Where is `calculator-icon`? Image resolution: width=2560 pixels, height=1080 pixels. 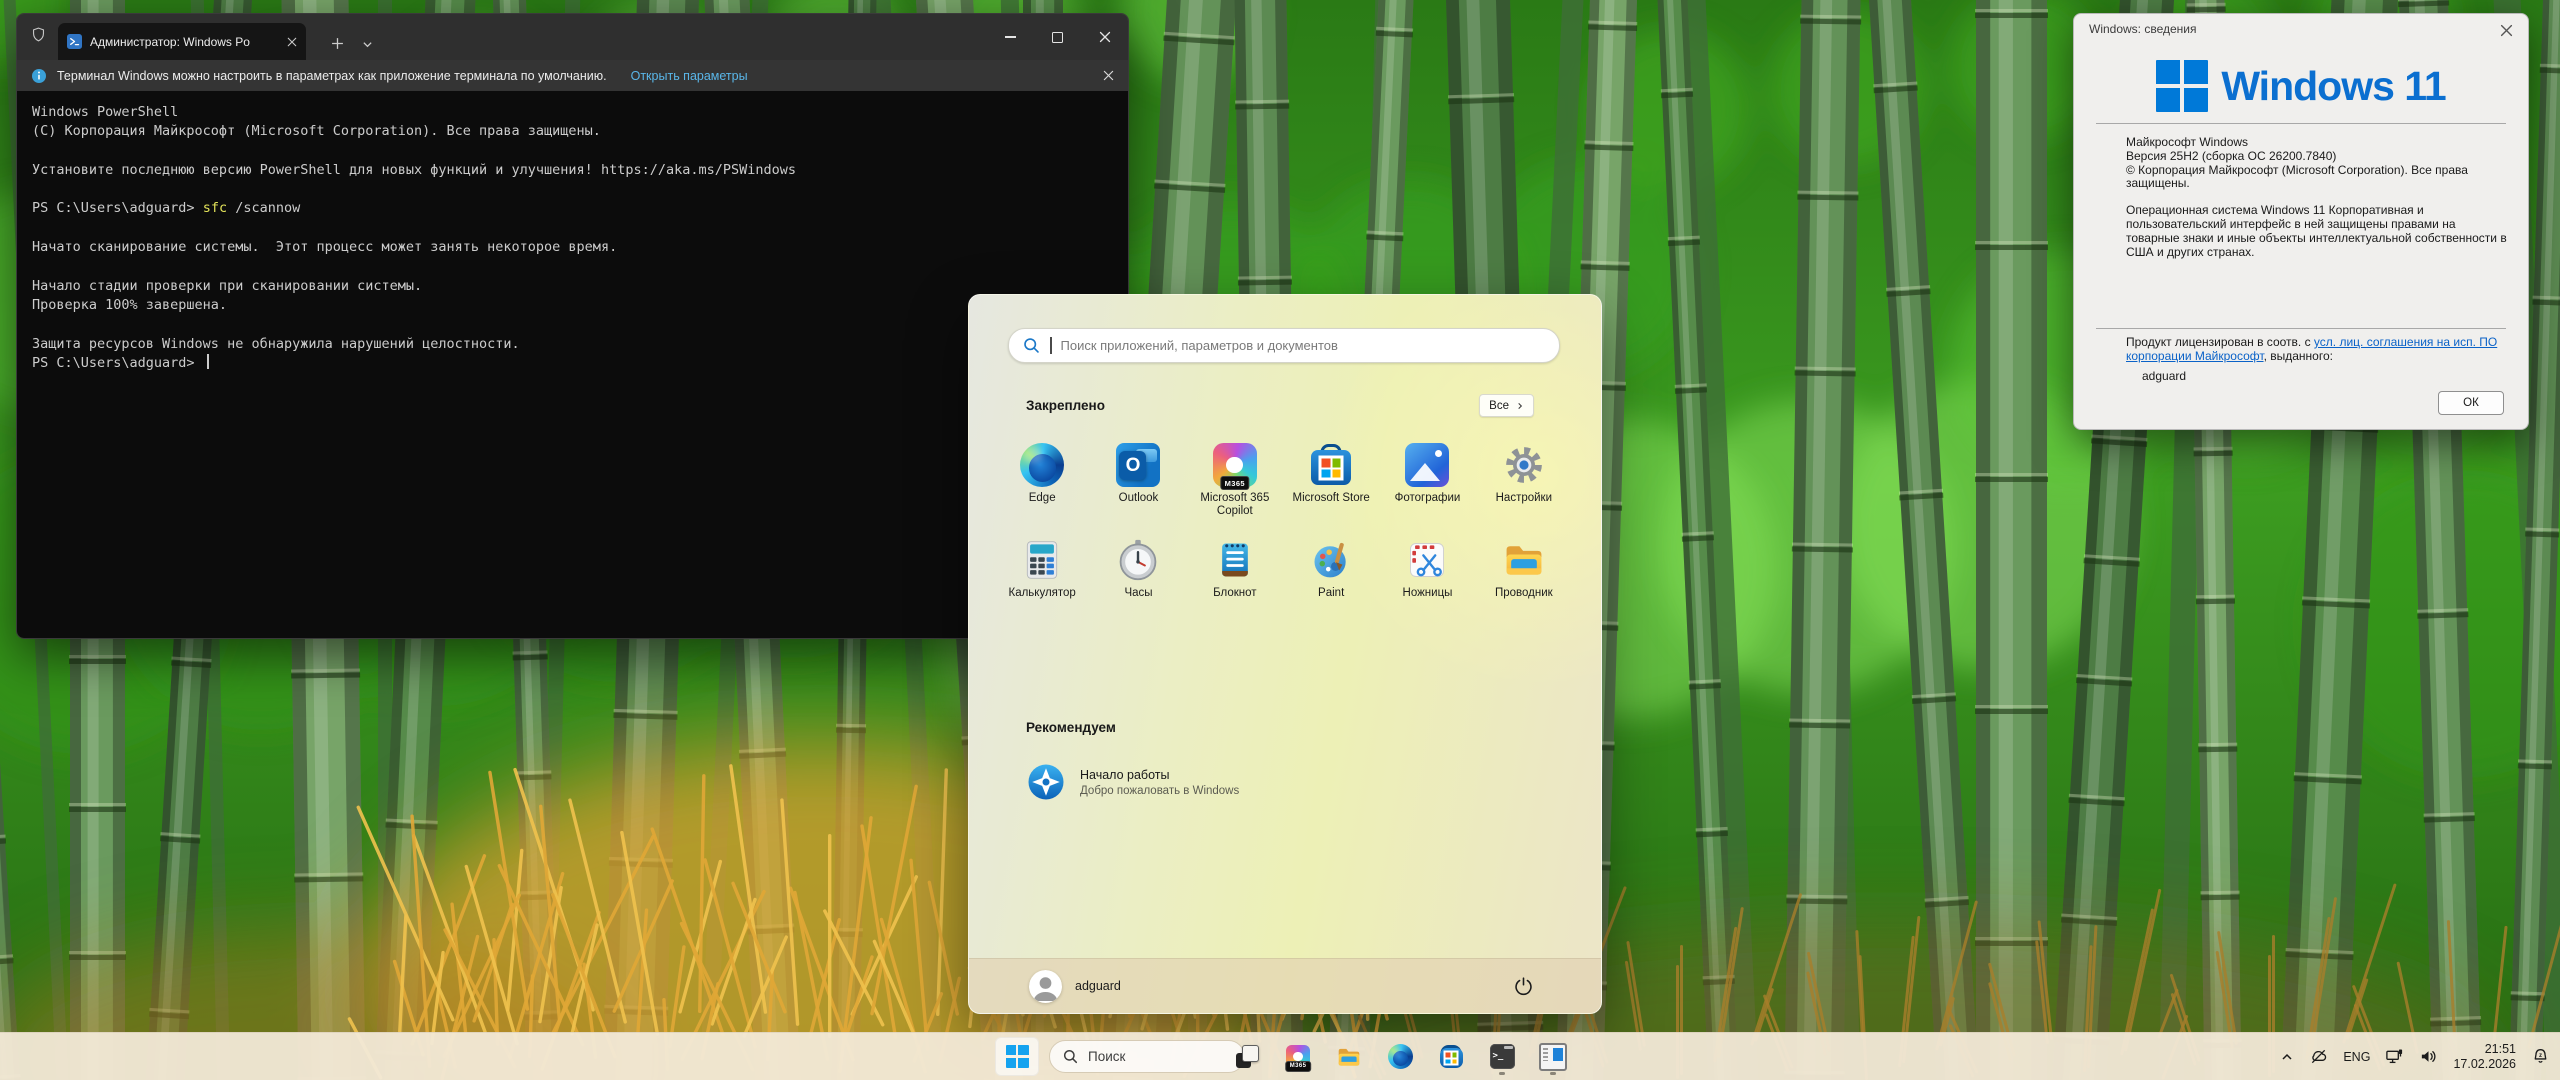 calculator-icon is located at coordinates (1042, 560).